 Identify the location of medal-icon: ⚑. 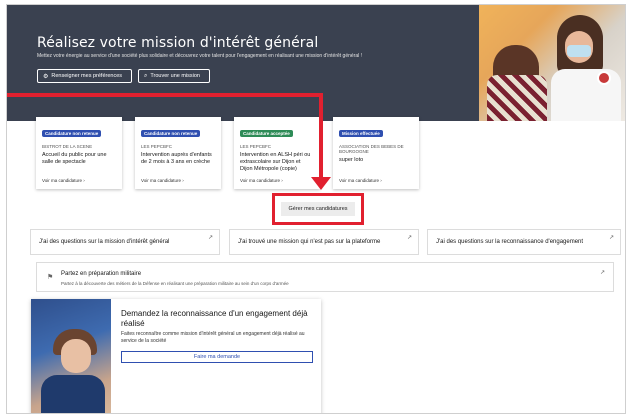
(50, 277).